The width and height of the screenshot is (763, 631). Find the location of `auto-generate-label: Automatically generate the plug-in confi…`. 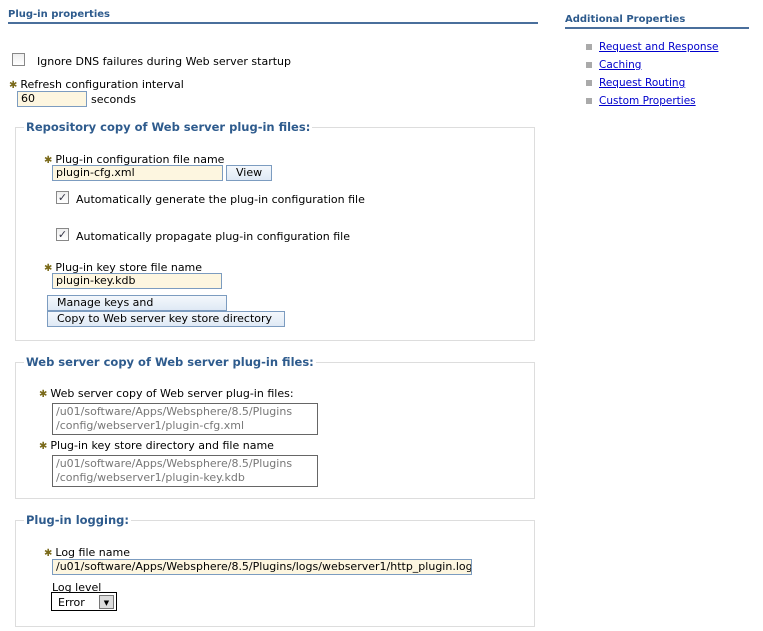

auto-generate-label: Automatically generate the plug-in confi… is located at coordinates (220, 199).